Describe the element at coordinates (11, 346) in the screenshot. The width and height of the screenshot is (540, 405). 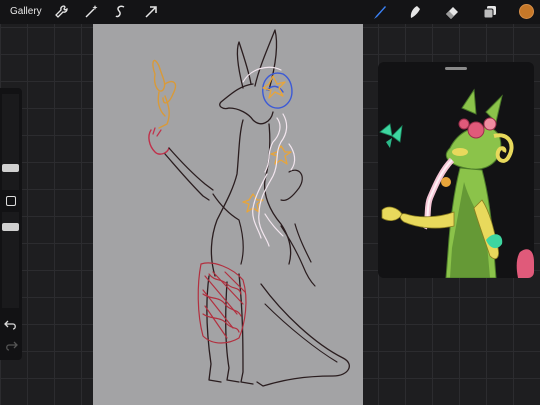
I see `redo-icon` at that location.